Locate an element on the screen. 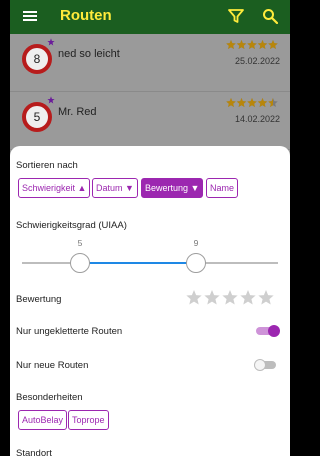  features-label: Besonderheiten is located at coordinates (49, 397).